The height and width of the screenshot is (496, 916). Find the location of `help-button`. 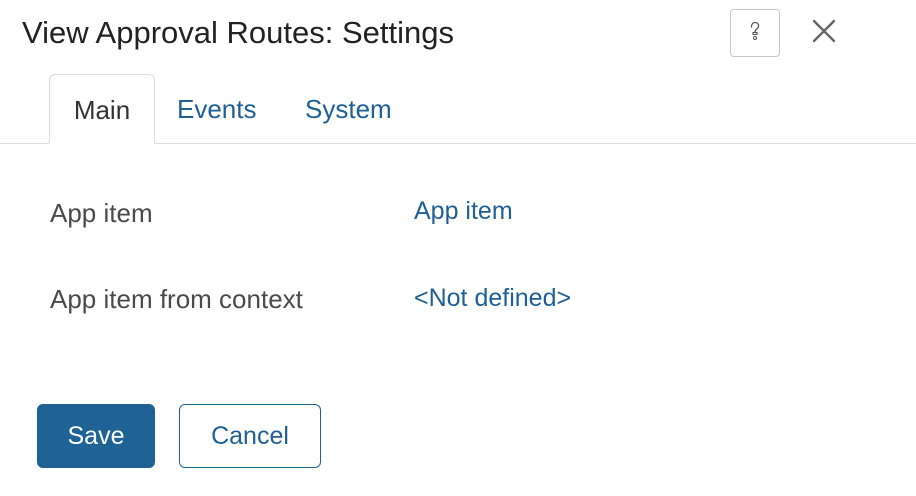

help-button is located at coordinates (755, 33).